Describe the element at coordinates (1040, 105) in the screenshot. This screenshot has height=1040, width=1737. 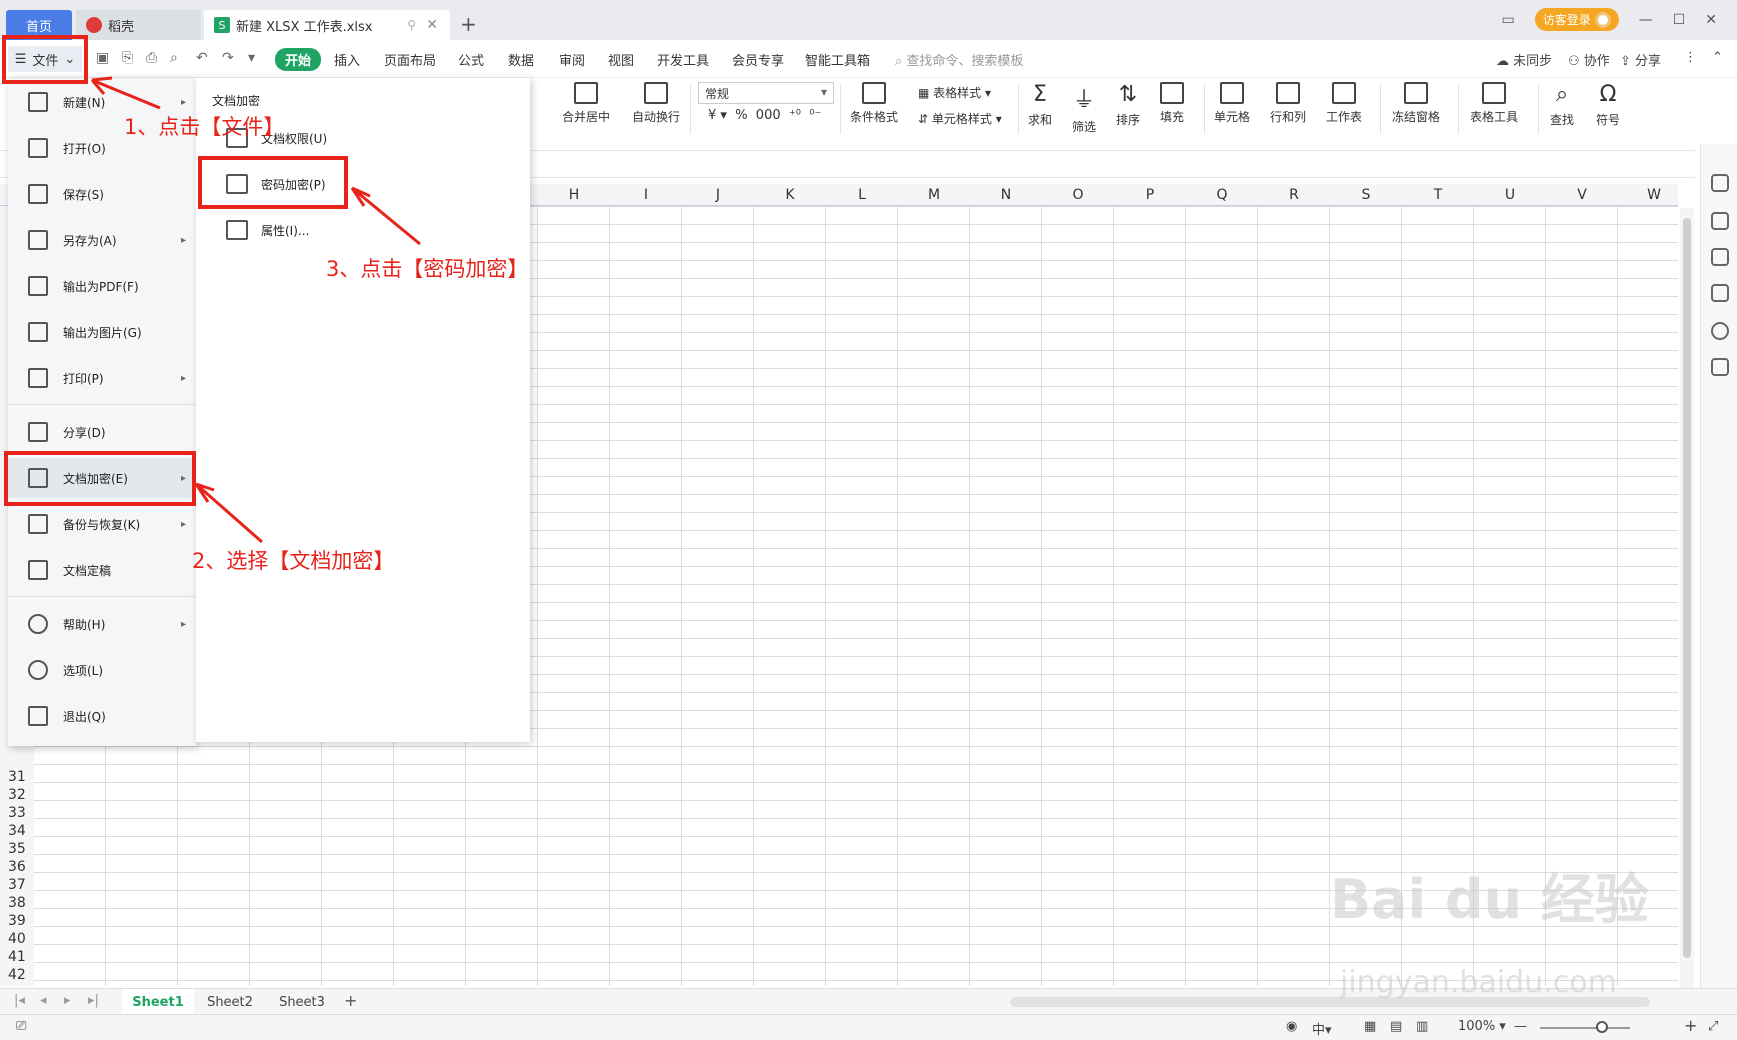
I see `sum-button: Σ 求和` at that location.